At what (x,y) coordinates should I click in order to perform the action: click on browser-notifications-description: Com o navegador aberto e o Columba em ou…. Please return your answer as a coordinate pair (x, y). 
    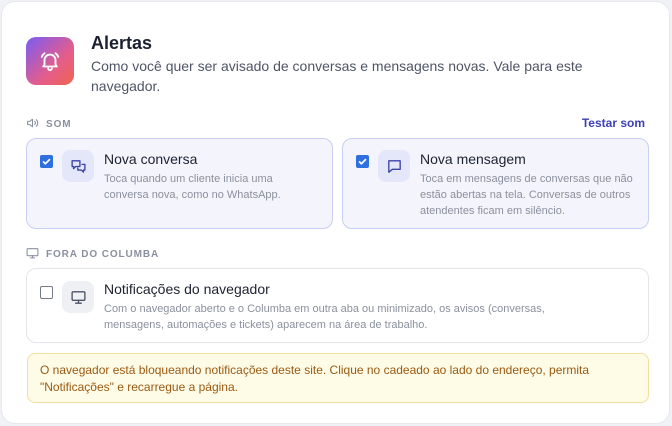
    Looking at the image, I should click on (324, 317).